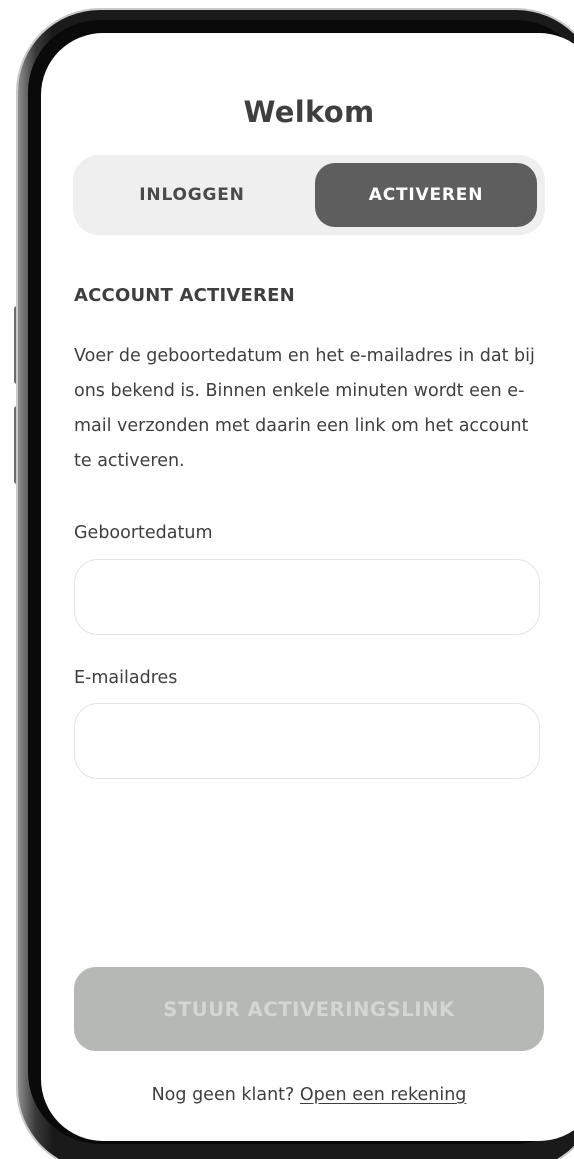 The width and height of the screenshot is (574, 1159). What do you see at coordinates (426, 195) in the screenshot?
I see `tab-activate: ACTIVEREN` at bounding box center [426, 195].